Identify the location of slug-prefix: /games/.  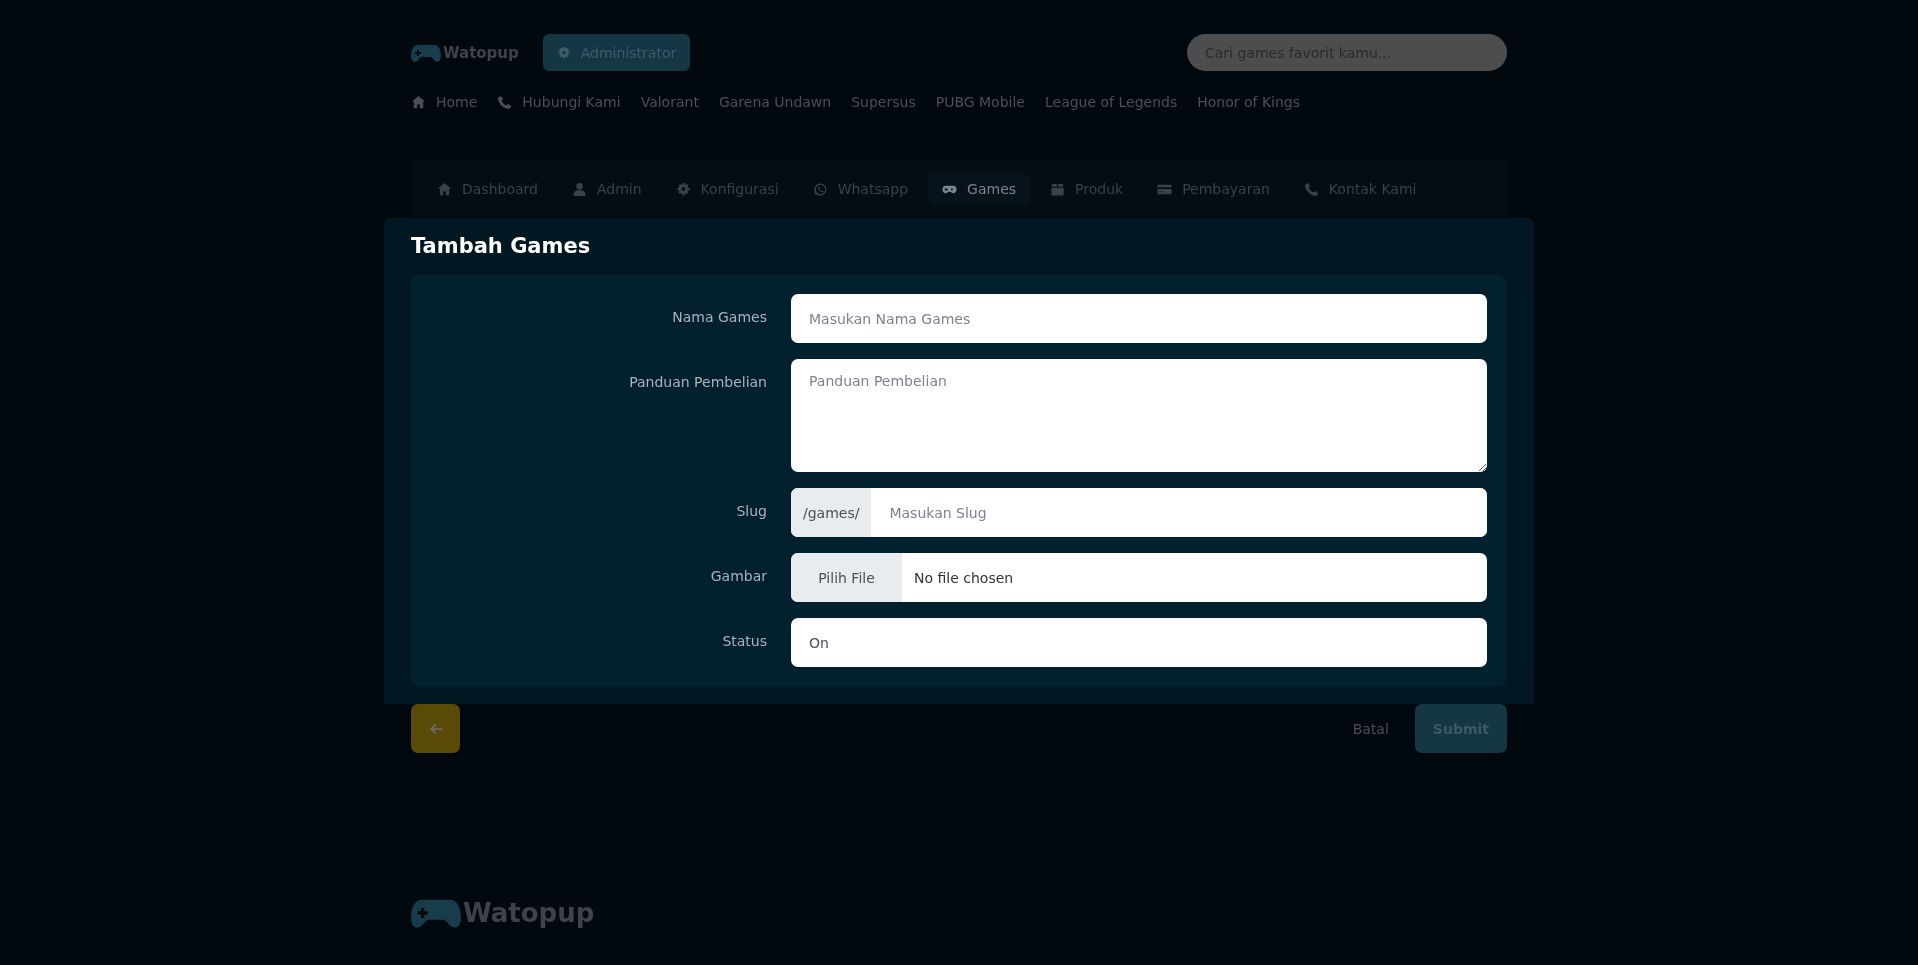
(831, 512).